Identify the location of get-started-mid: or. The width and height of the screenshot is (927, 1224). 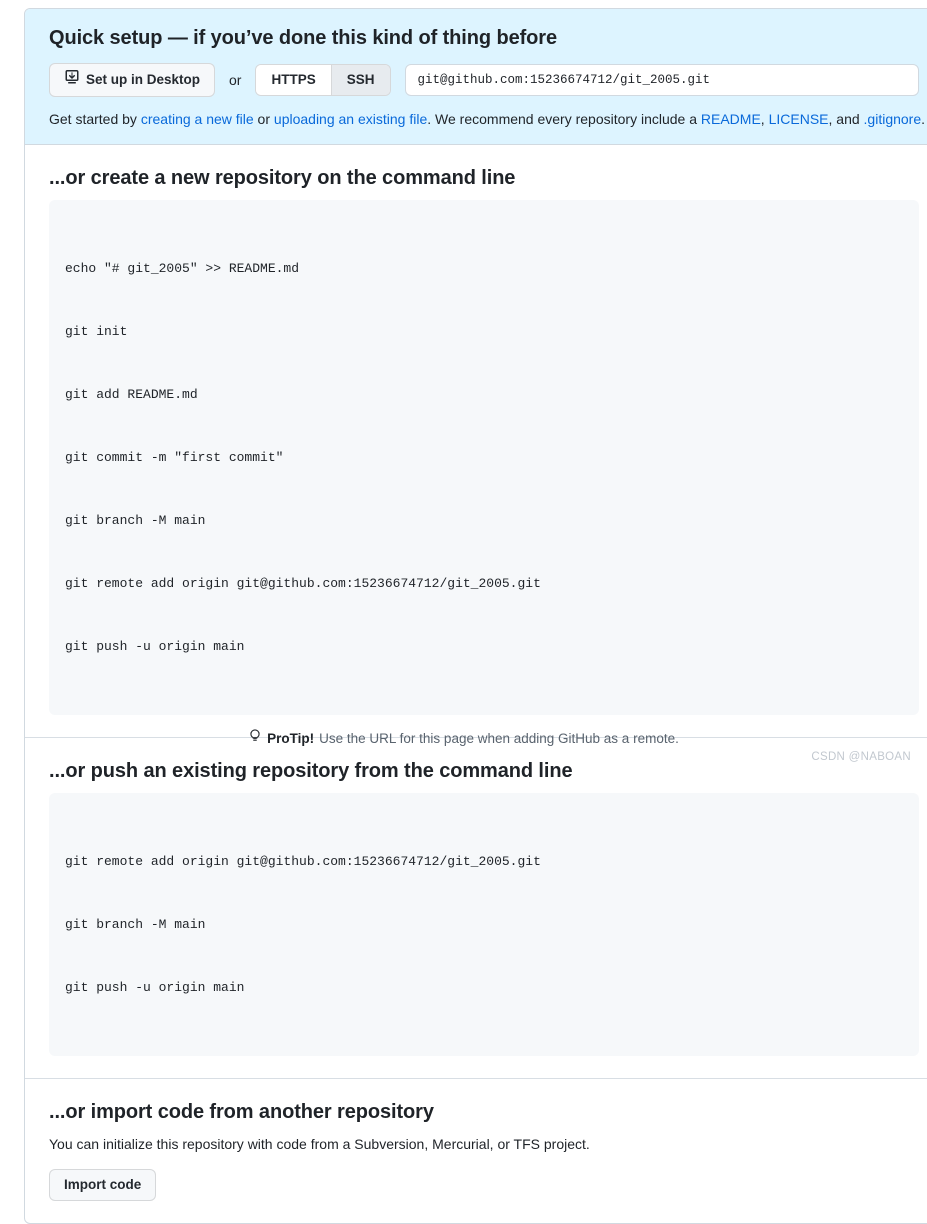
(263, 119).